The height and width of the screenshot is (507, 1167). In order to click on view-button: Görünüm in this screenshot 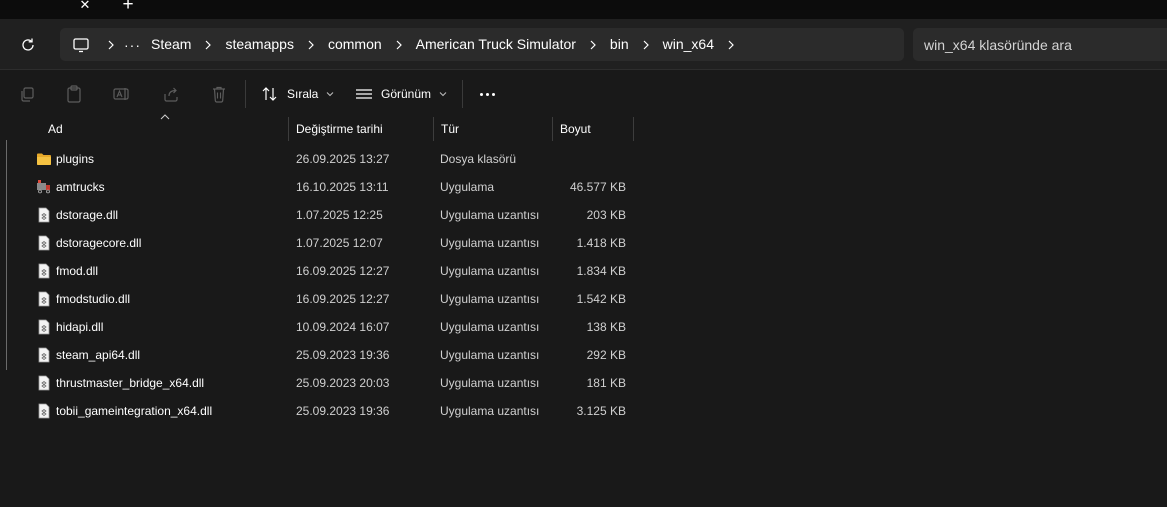, I will do `click(401, 94)`.